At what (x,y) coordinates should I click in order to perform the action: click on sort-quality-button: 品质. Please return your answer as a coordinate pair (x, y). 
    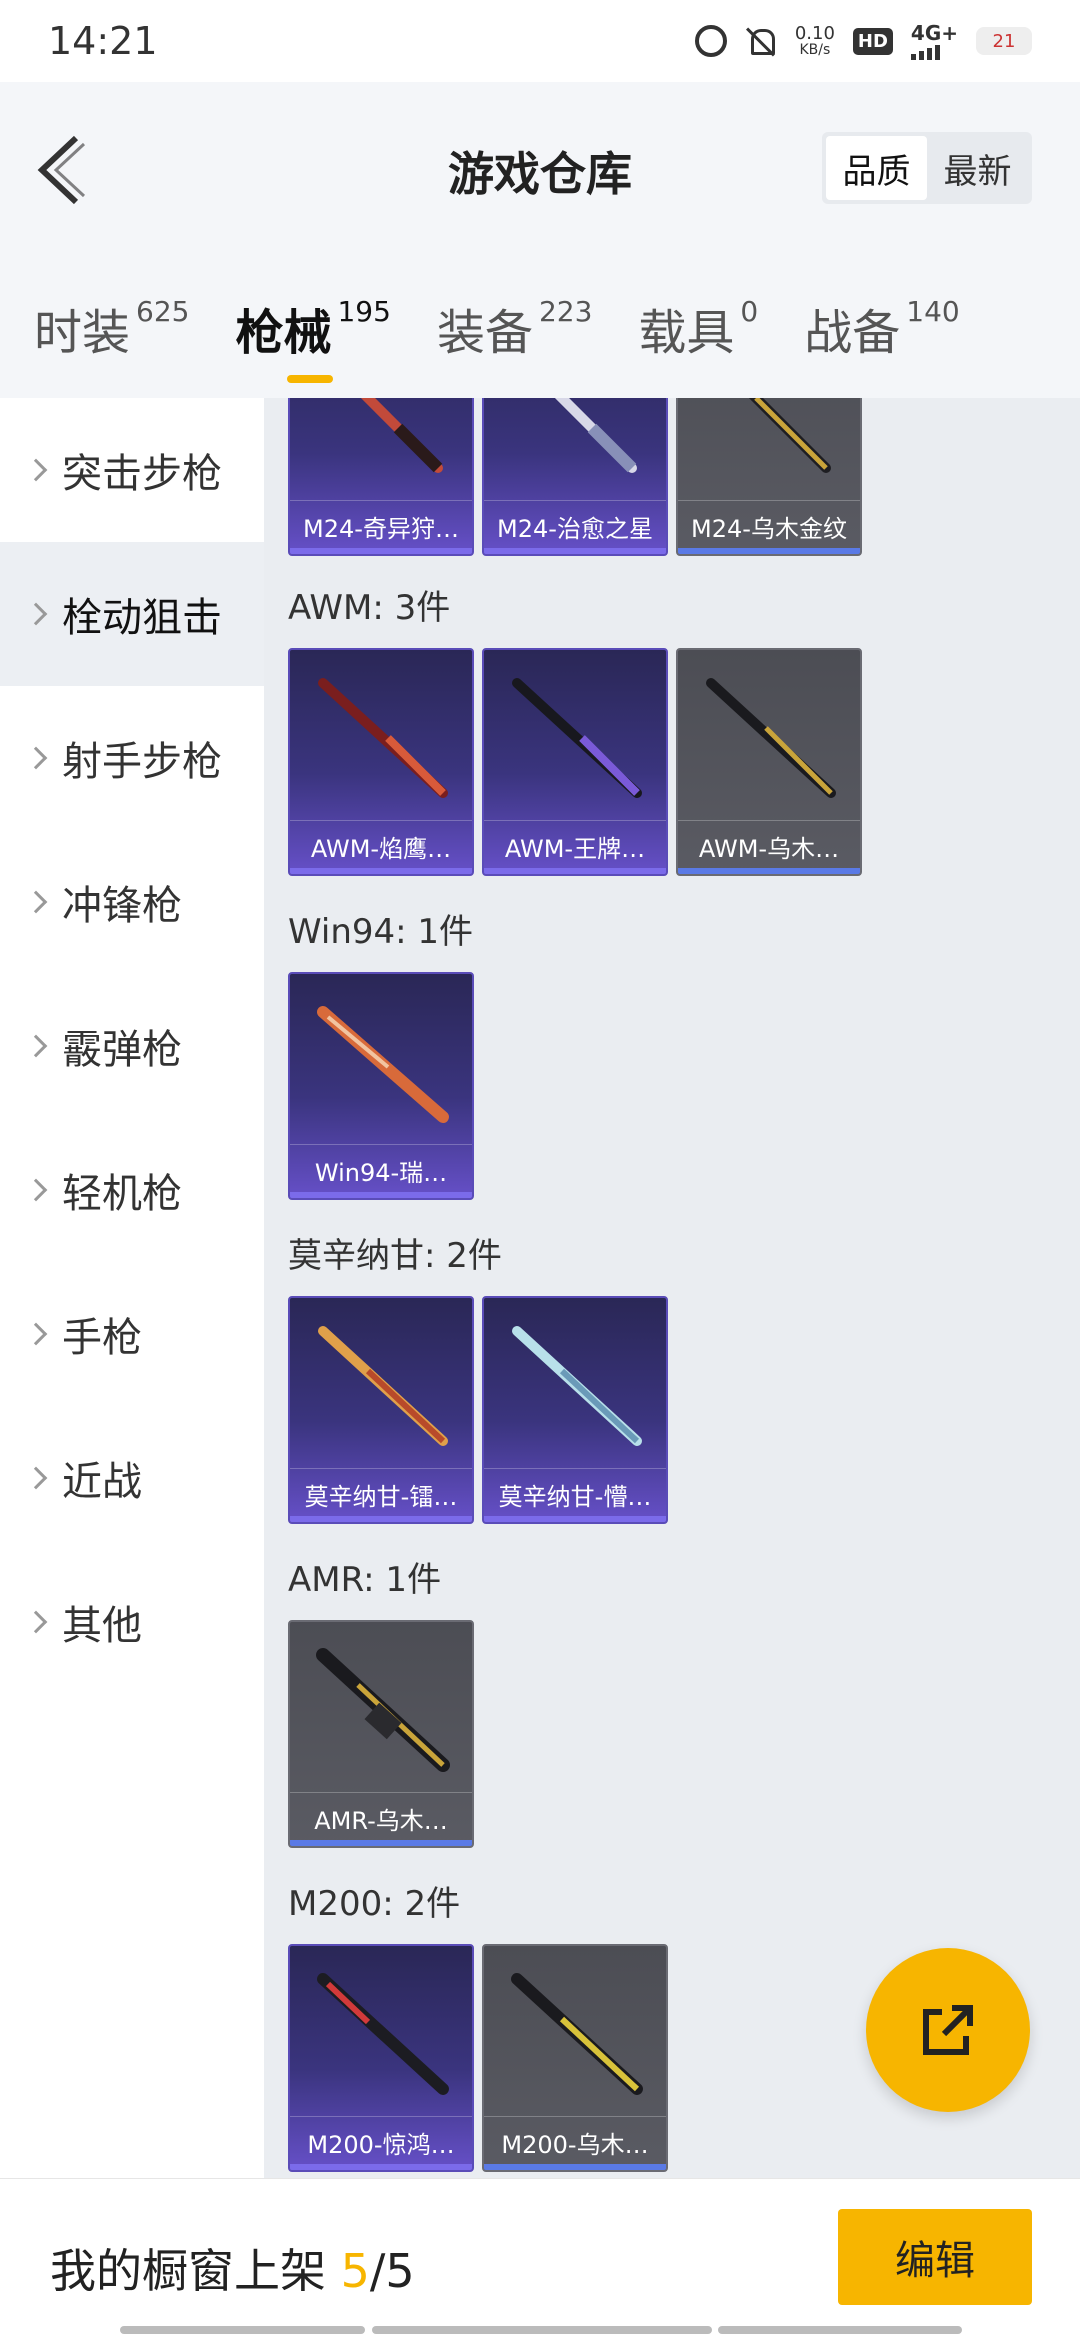
    Looking at the image, I should click on (876, 168).